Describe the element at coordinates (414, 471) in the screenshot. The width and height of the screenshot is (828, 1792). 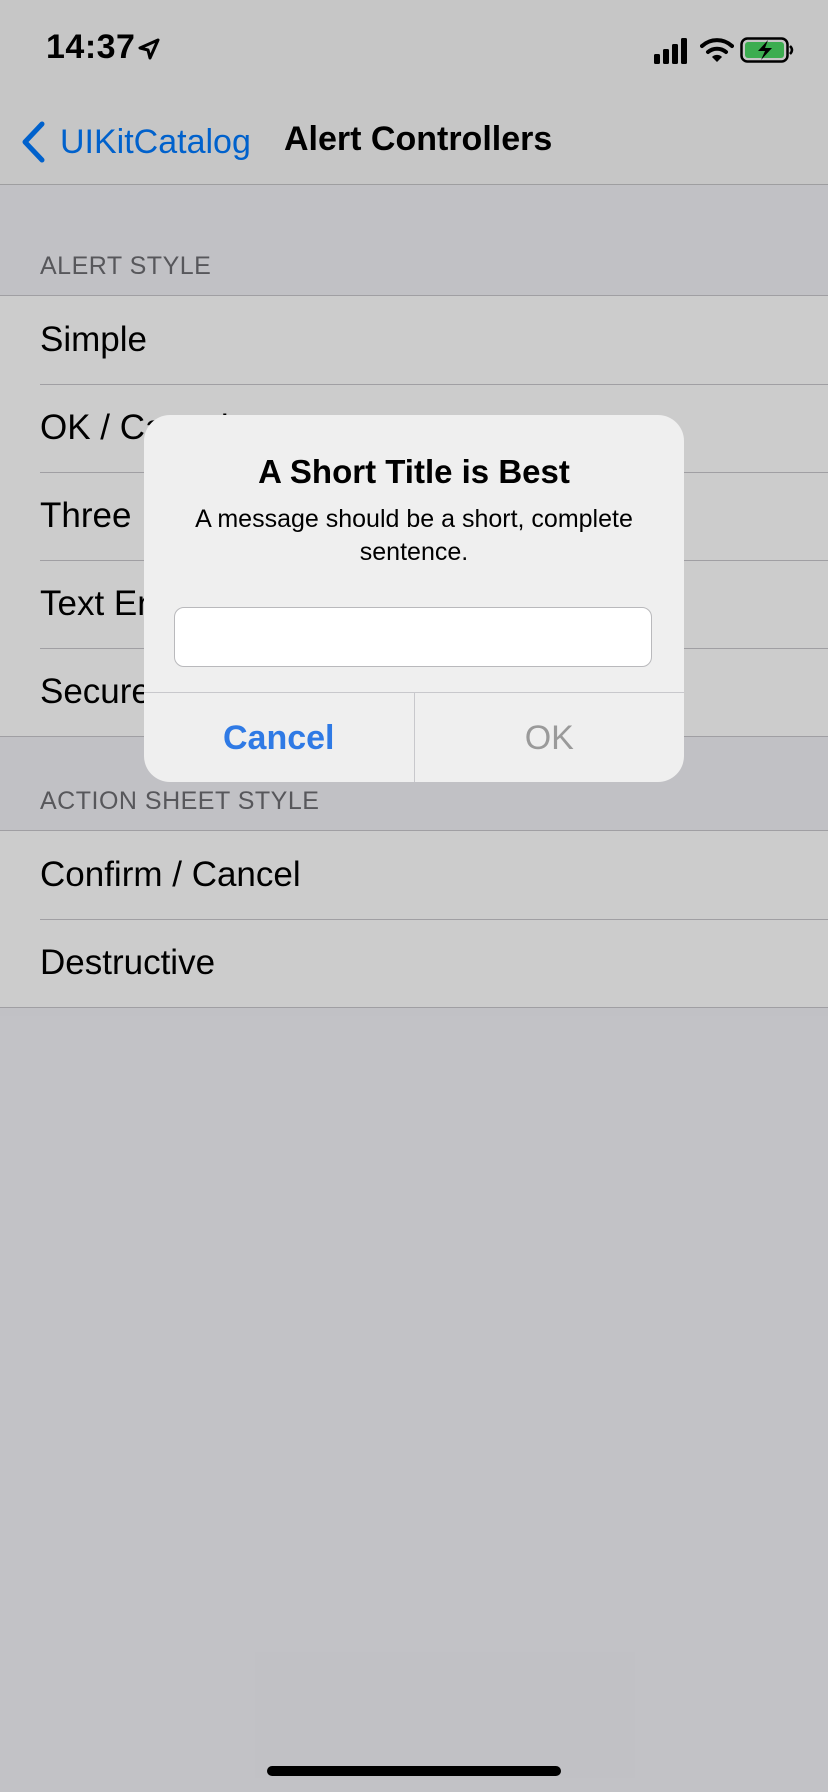
I see `alert-title: A Short Title is Best` at that location.